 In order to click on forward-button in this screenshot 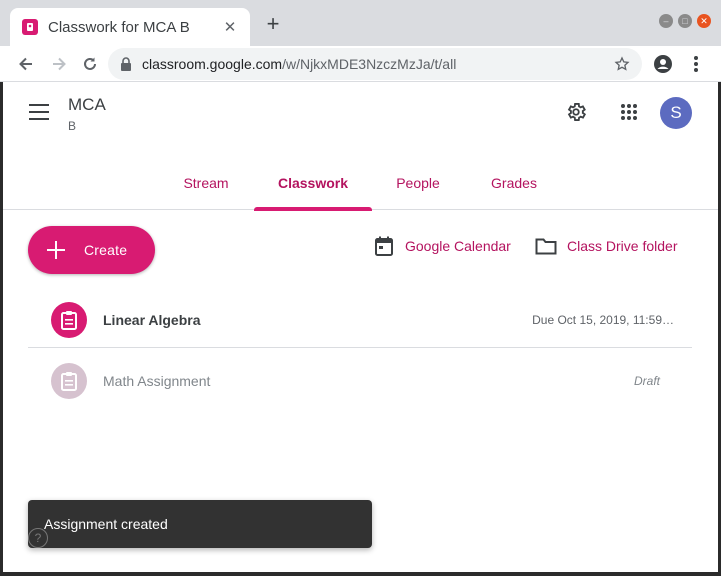, I will do `click(59, 64)`.